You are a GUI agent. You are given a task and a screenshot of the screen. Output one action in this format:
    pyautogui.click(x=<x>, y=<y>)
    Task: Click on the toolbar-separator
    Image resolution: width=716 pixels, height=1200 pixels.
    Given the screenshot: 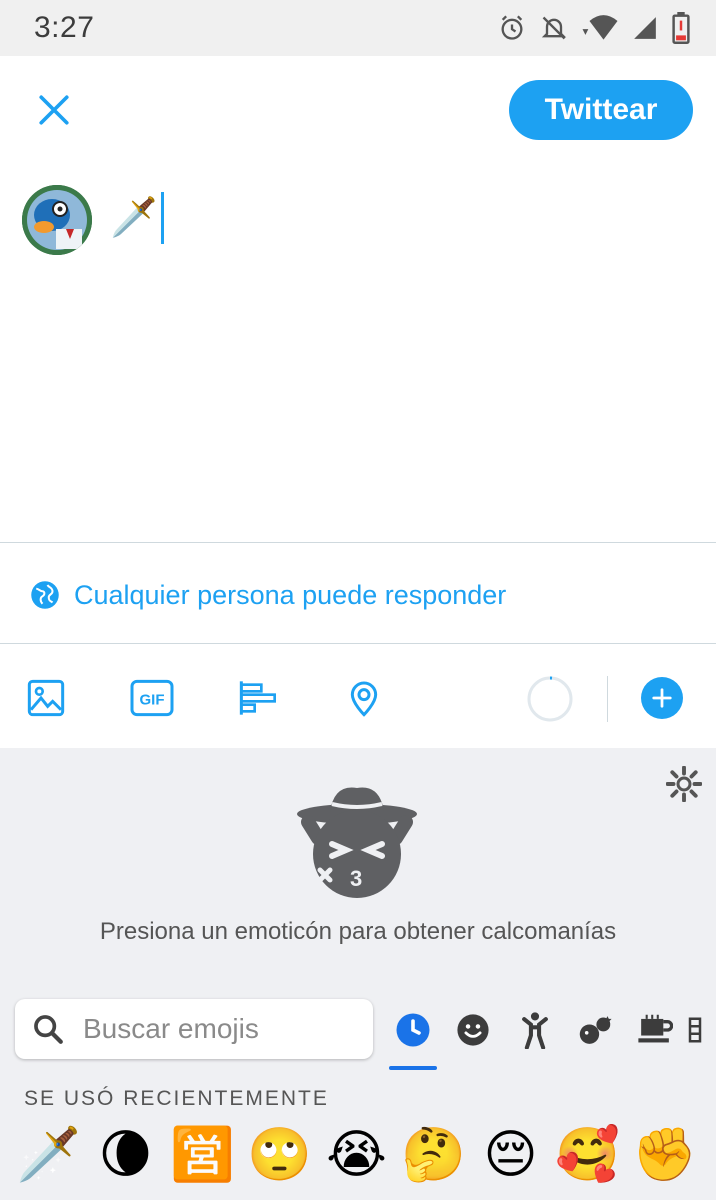 What is the action you would take?
    pyautogui.click(x=607, y=699)
    